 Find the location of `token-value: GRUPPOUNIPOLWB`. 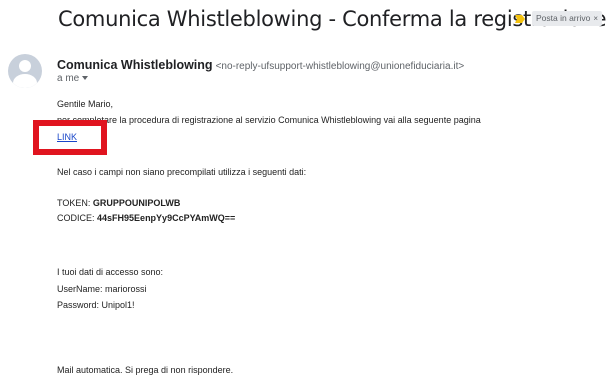

token-value: GRUPPOUNIPOLWB is located at coordinates (136, 203).